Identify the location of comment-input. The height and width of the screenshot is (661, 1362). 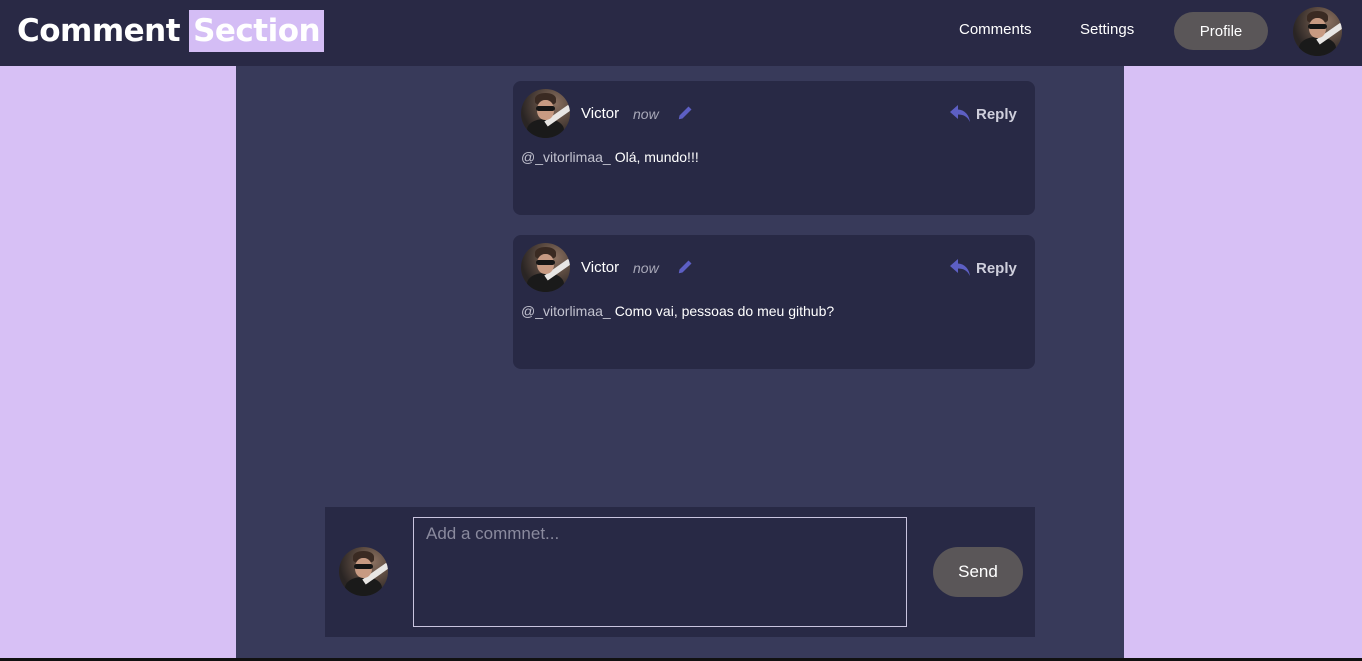
(660, 572).